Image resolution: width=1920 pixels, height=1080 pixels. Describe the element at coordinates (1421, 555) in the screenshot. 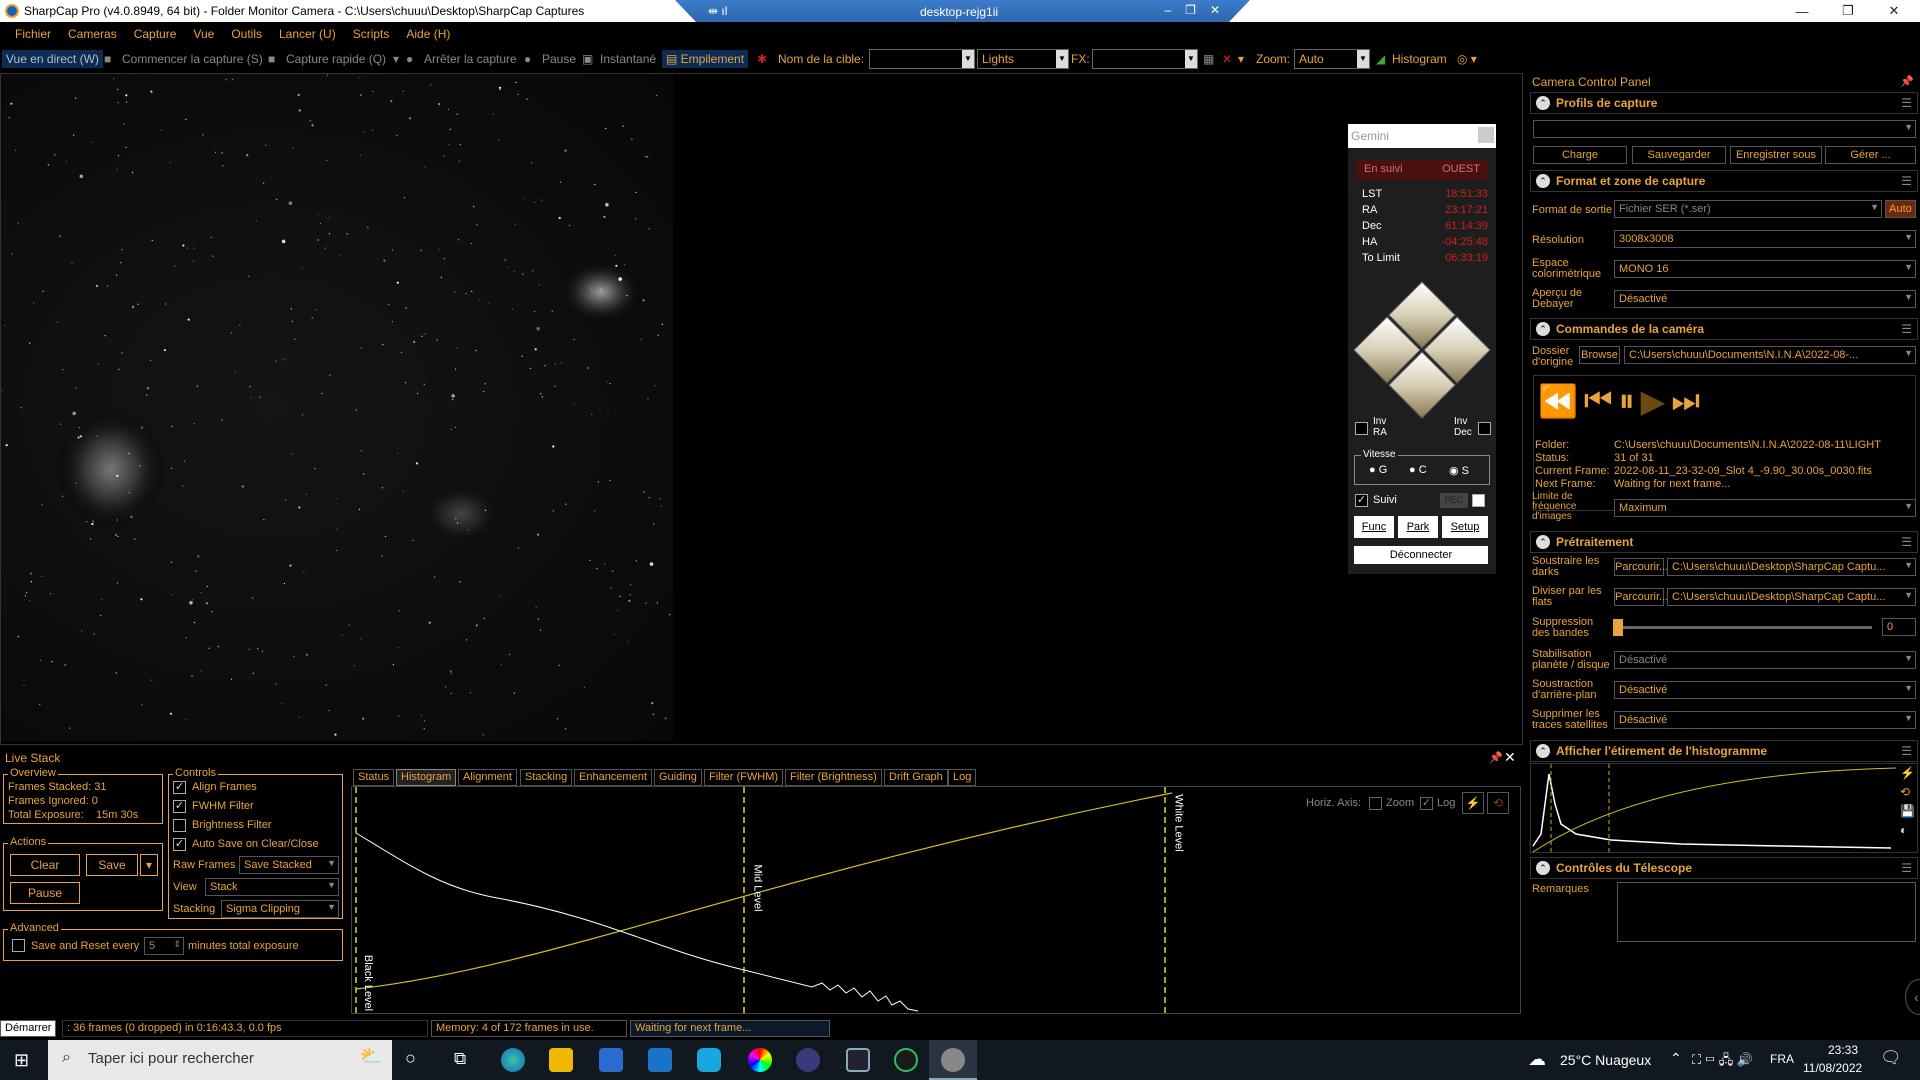

I see `disconnect-button: Déconnecter` at that location.